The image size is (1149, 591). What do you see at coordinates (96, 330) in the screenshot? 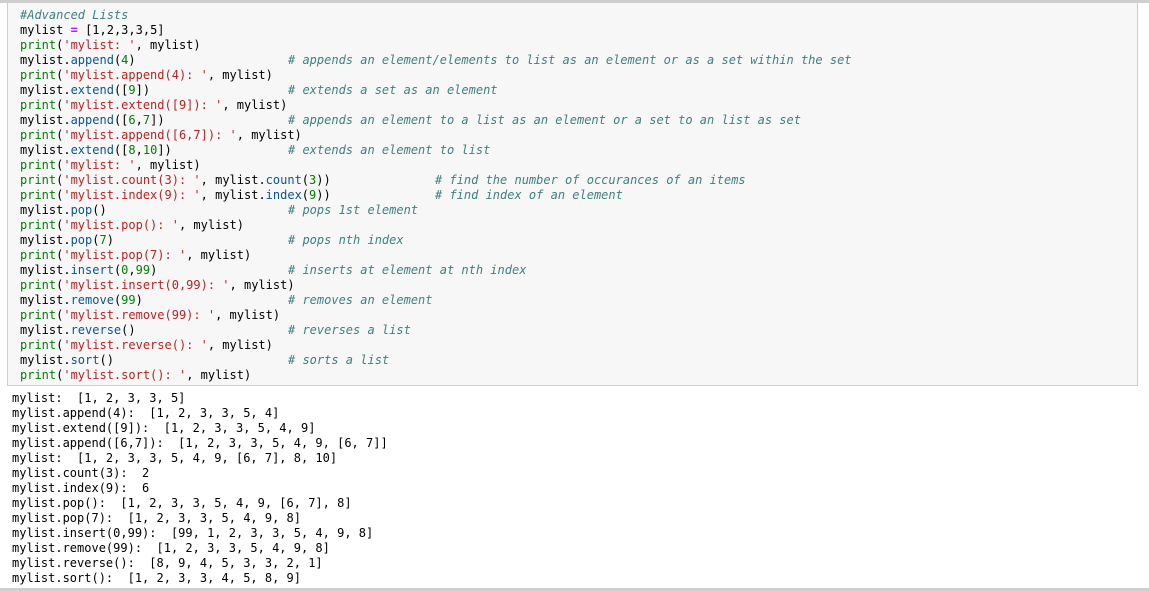
I see `method: reverse` at bounding box center [96, 330].